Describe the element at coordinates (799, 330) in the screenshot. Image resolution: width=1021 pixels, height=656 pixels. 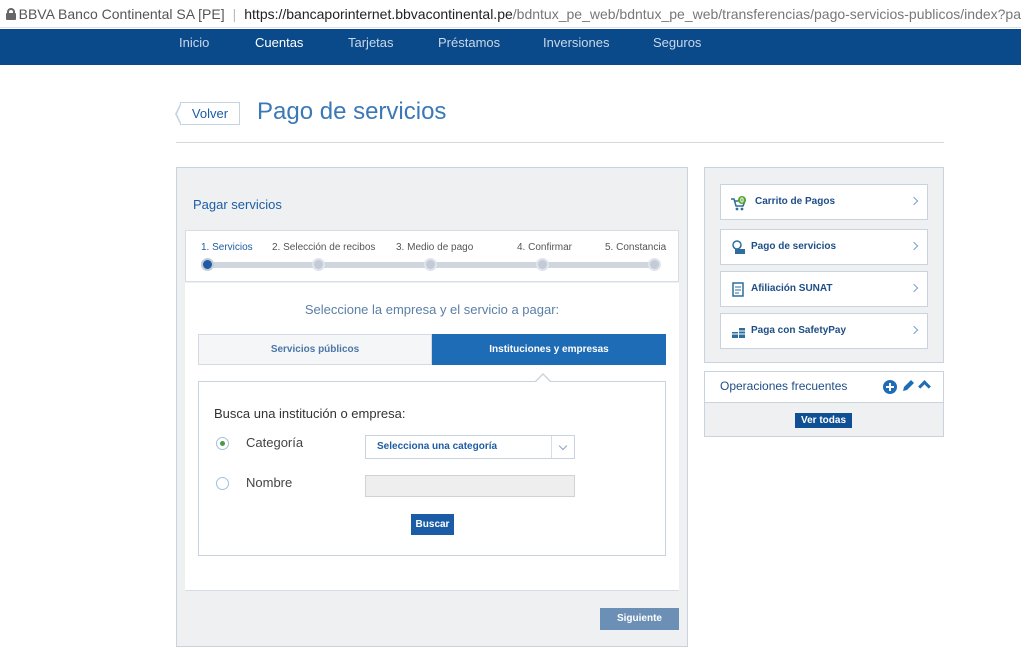
I see `sidebar-item-label: Paga con SafetyPay` at that location.